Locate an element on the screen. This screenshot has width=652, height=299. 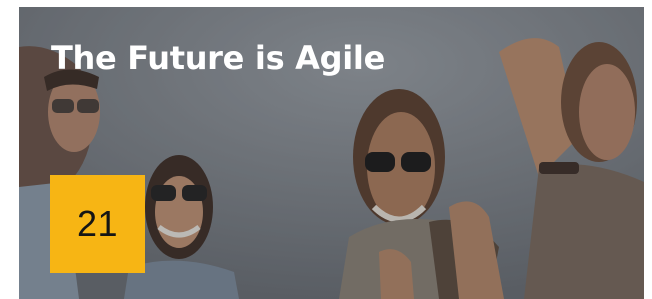
badge-number: 21 is located at coordinates (97, 223).